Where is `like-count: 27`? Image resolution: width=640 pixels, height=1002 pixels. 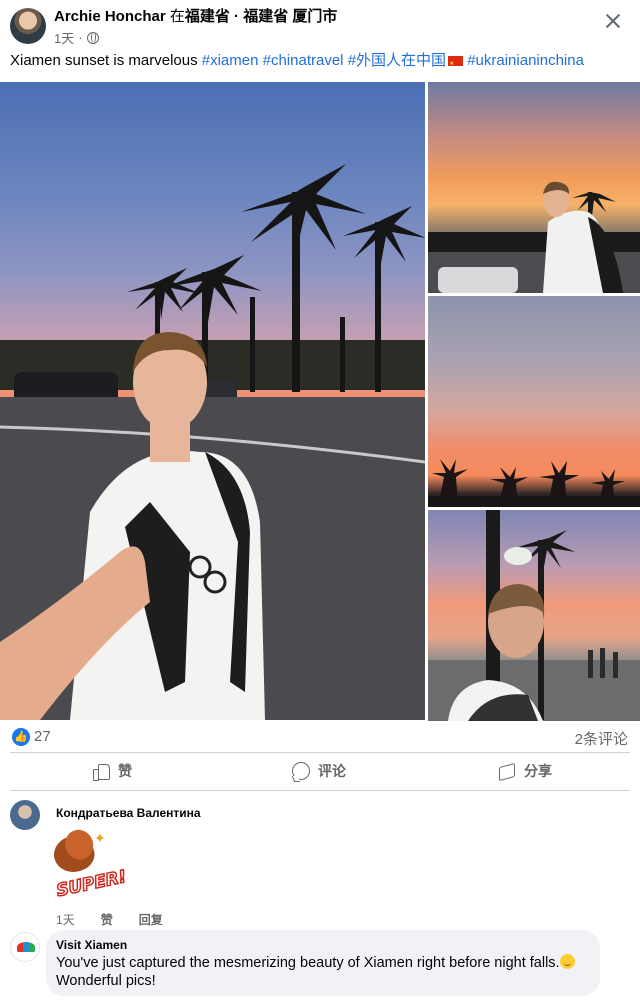
like-count: 27 is located at coordinates (42, 736).